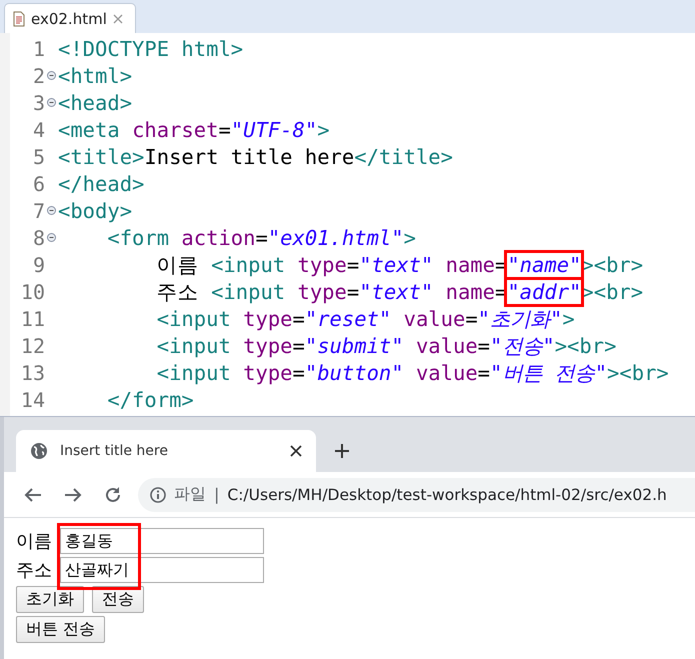 The width and height of the screenshot is (695, 659). Describe the element at coordinates (162, 541) in the screenshot. I see `text-field: 홍길동` at that location.